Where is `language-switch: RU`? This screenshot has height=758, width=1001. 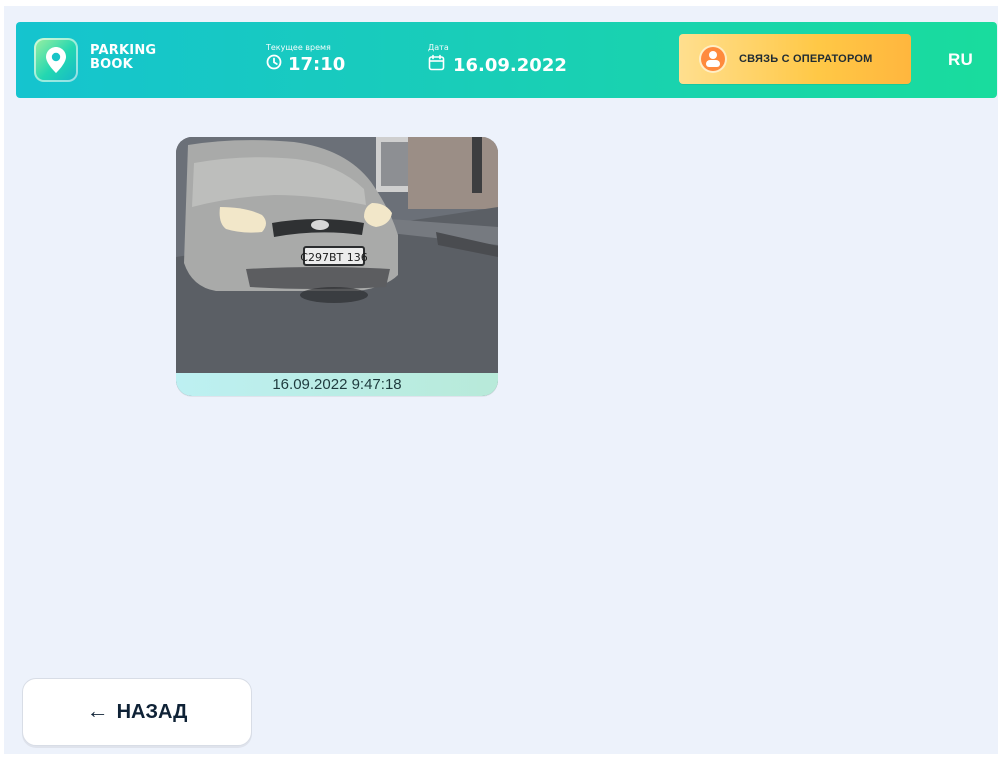 language-switch: RU is located at coordinates (960, 60).